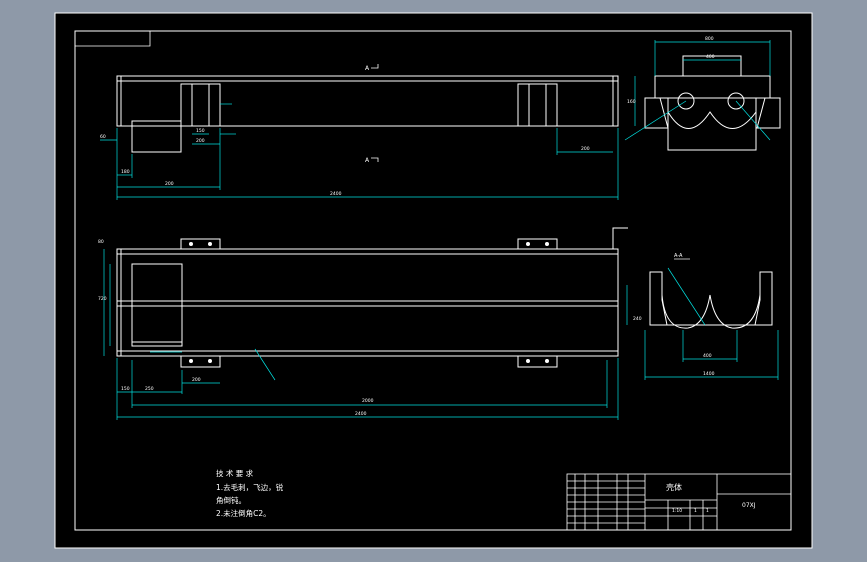 This screenshot has width=867, height=562. I want to click on dim-front-total: 2400, so click(336, 194).